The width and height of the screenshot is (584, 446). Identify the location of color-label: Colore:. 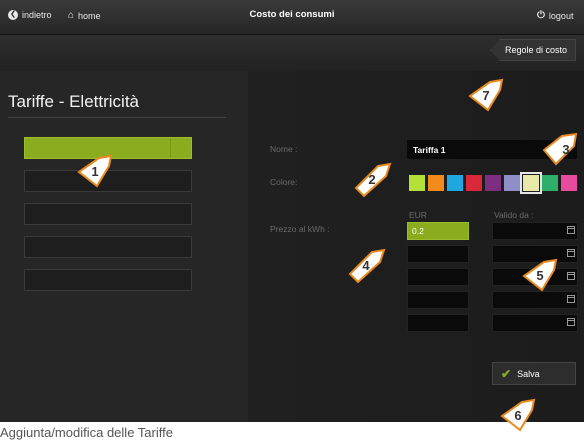
(284, 182).